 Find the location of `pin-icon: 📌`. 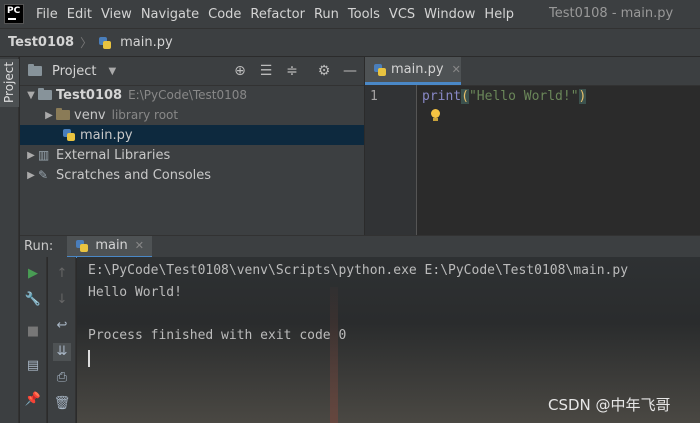

pin-icon: 📌 is located at coordinates (33, 400).